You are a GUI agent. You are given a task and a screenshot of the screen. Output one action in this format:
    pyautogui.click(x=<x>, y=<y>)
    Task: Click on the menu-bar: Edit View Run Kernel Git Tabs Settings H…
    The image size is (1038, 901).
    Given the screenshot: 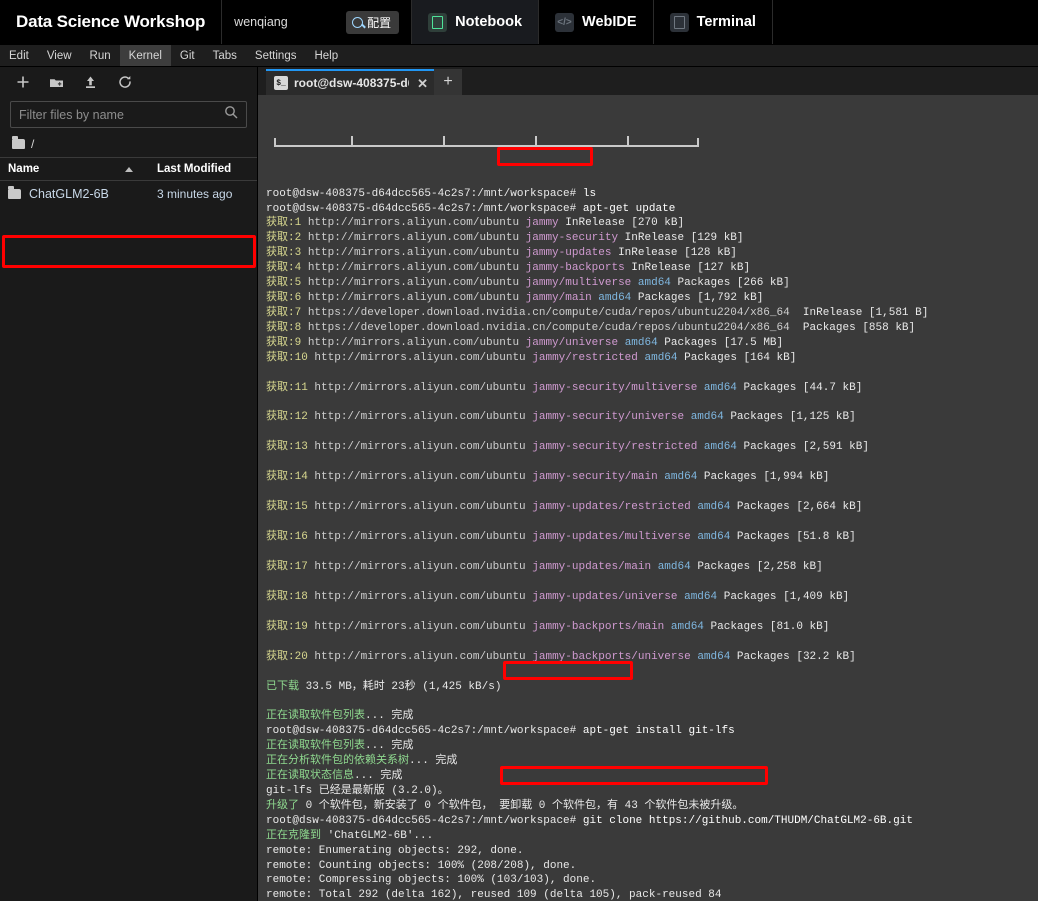 What is the action you would take?
    pyautogui.click(x=519, y=56)
    